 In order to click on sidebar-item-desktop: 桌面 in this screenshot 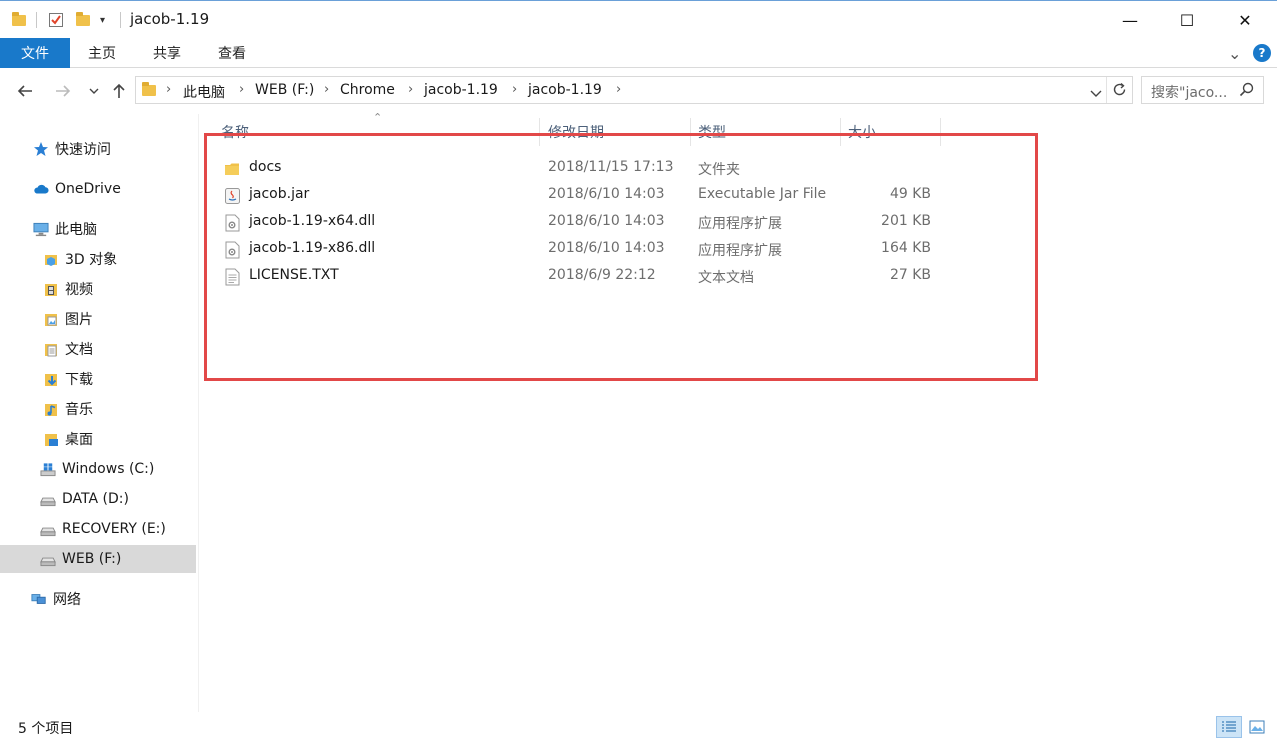, I will do `click(98, 439)`.